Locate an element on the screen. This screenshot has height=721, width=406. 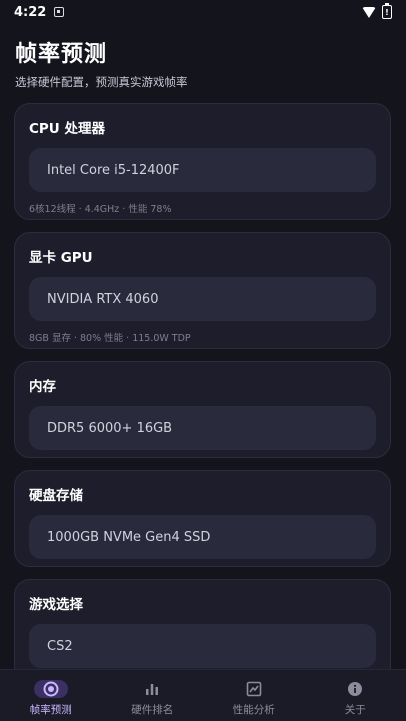
gpu-select: NVIDIA RTX 4060 is located at coordinates (202, 299).